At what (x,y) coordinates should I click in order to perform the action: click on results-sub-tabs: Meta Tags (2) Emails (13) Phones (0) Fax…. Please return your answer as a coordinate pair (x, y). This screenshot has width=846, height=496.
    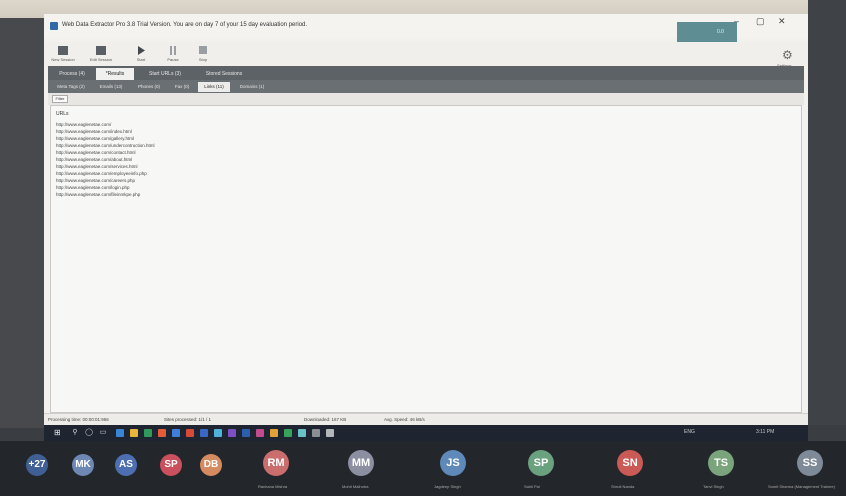
    Looking at the image, I should click on (426, 86).